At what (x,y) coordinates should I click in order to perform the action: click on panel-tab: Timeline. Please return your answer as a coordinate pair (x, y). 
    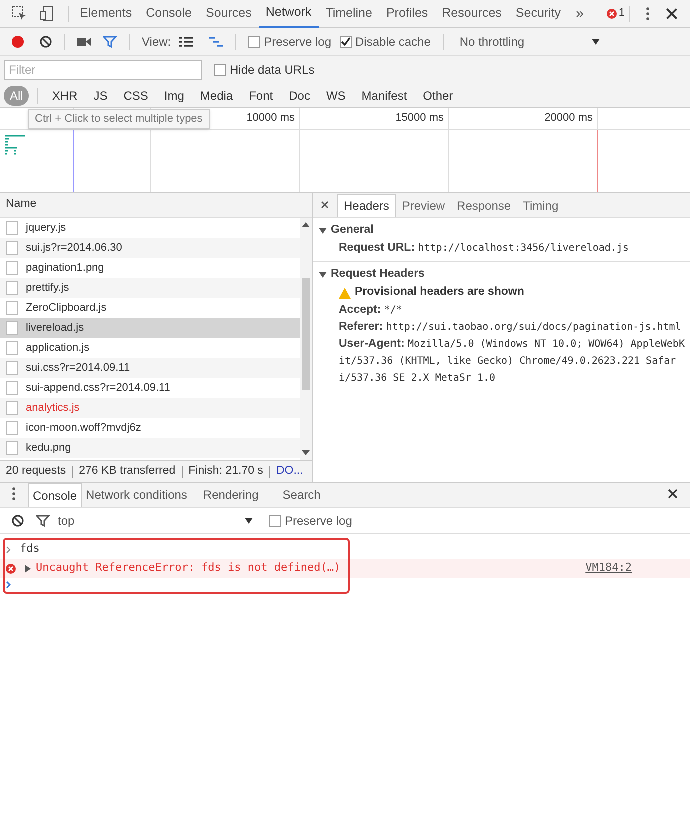
    Looking at the image, I should click on (349, 14).